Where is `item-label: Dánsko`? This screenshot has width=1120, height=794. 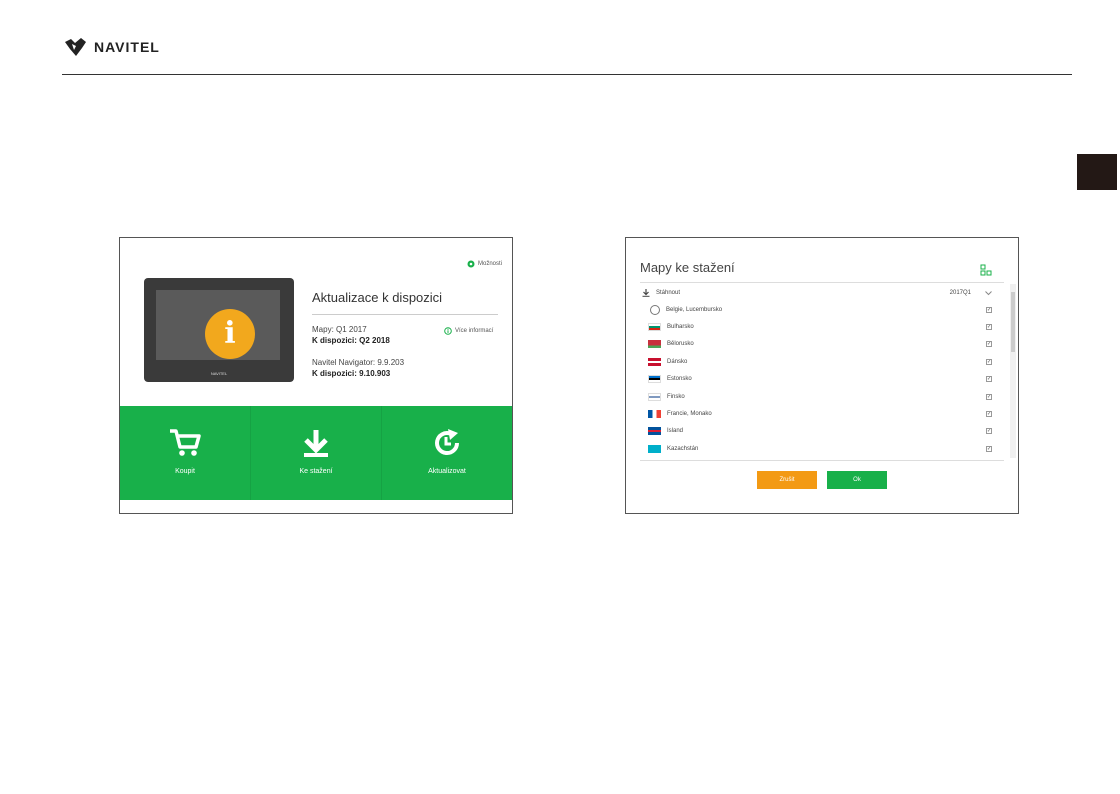 item-label: Dánsko is located at coordinates (677, 361).